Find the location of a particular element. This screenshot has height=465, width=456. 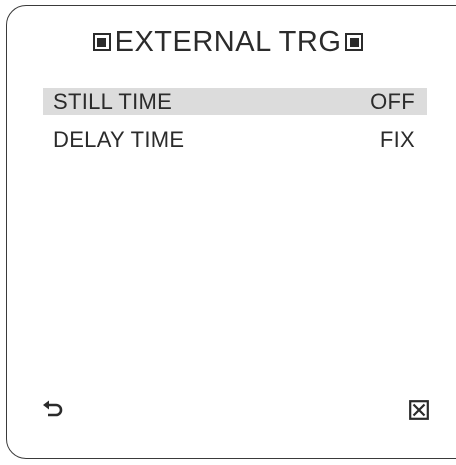

close-box-icon is located at coordinates (419, 410).